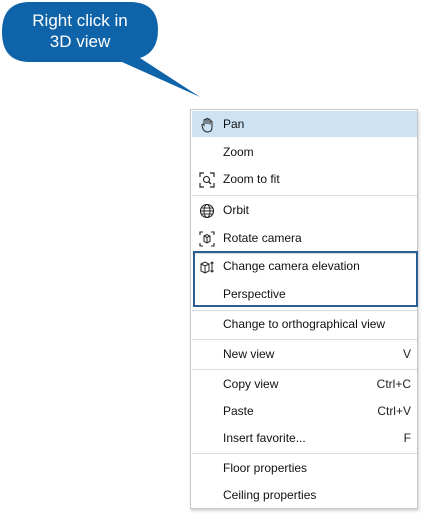 Image resolution: width=423 pixels, height=513 pixels. What do you see at coordinates (262, 238) in the screenshot?
I see `menu-item-label: Rotate camera` at bounding box center [262, 238].